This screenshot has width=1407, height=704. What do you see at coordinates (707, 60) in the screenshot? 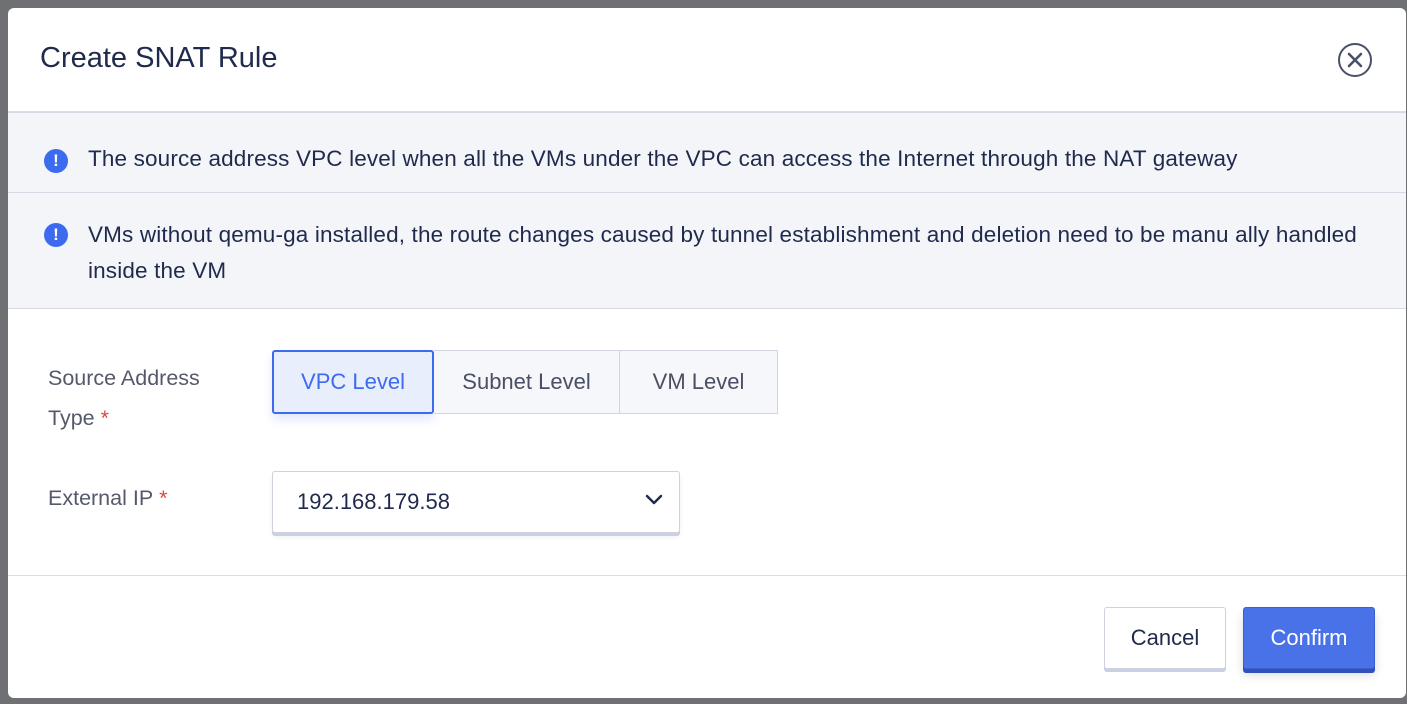
I see `dialog-header: Create SNAT Rule` at bounding box center [707, 60].